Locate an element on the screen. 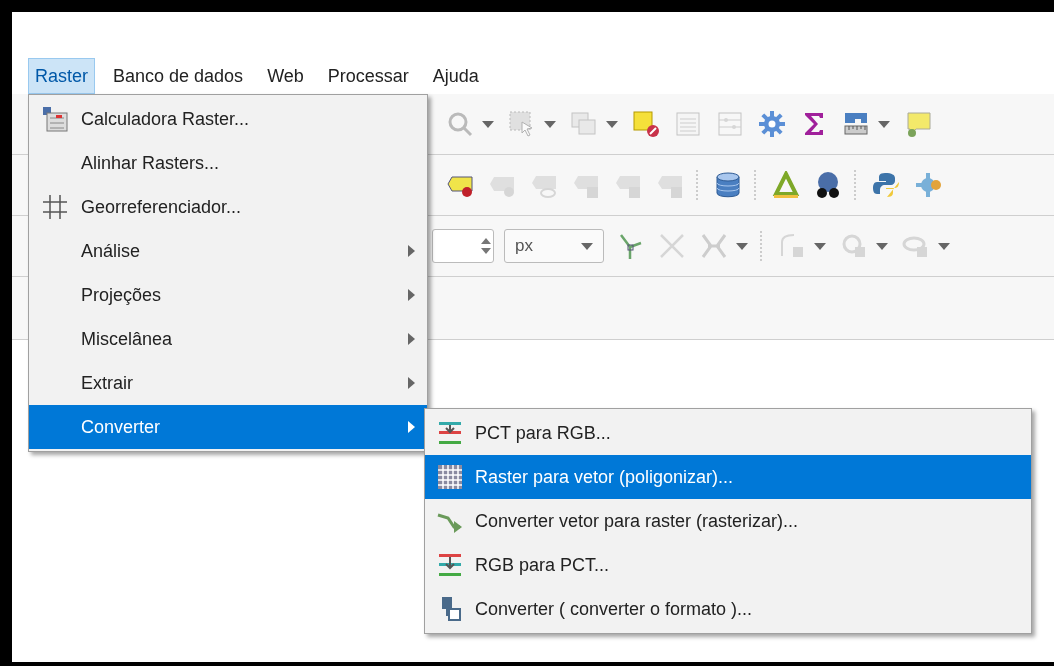 The image size is (1054, 666). table-icon is located at coordinates (688, 124).